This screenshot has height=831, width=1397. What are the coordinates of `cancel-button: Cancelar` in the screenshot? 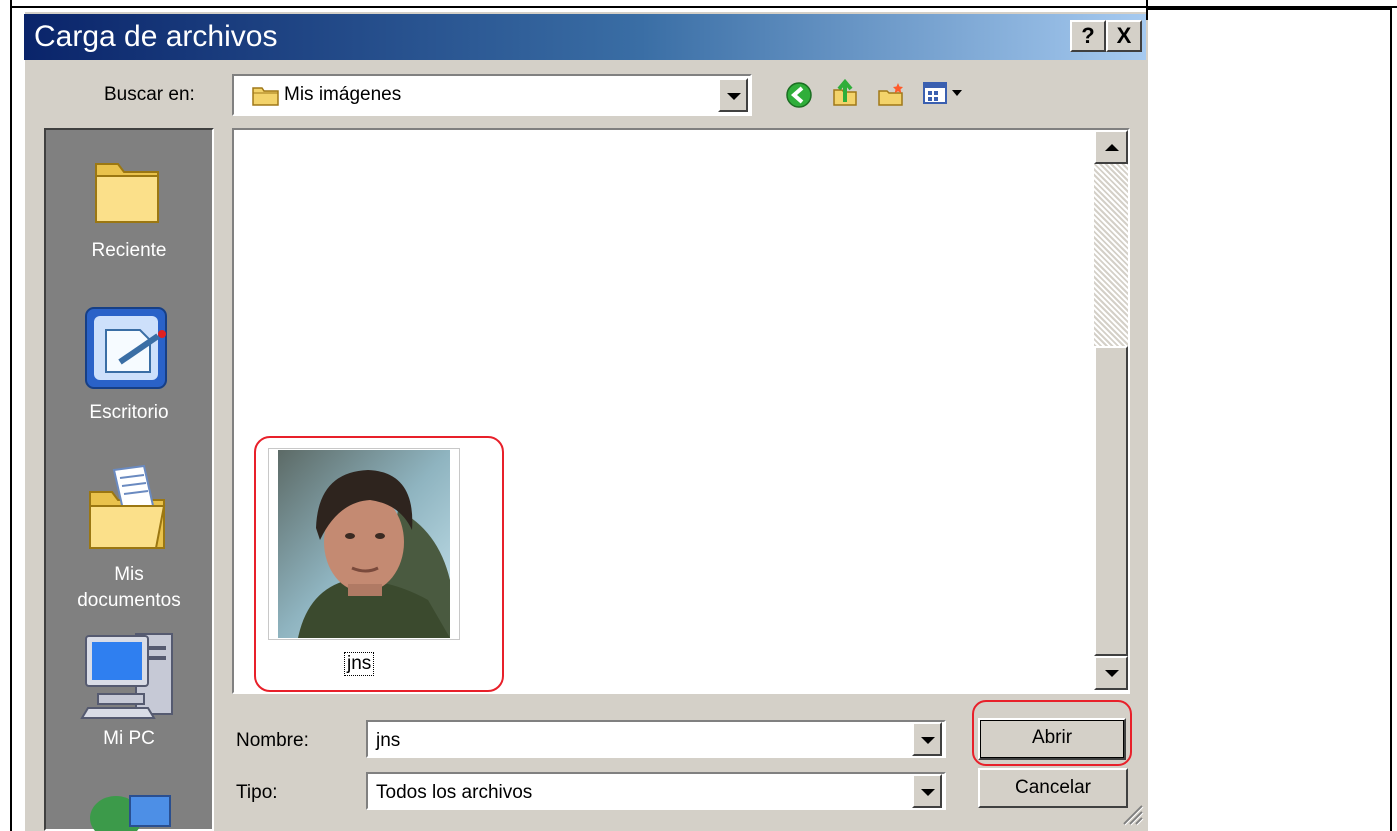 It's located at (1053, 788).